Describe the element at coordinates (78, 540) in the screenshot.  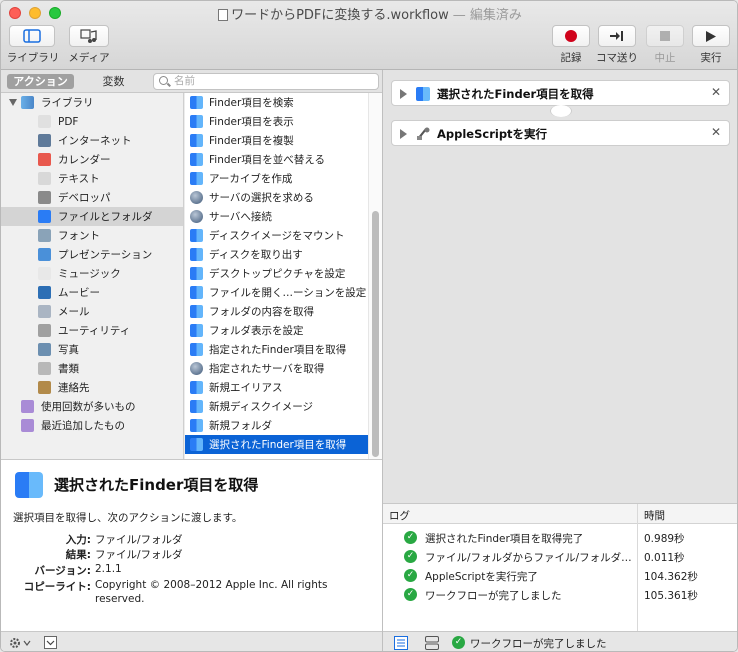
I see `input-label: 入力:` at that location.